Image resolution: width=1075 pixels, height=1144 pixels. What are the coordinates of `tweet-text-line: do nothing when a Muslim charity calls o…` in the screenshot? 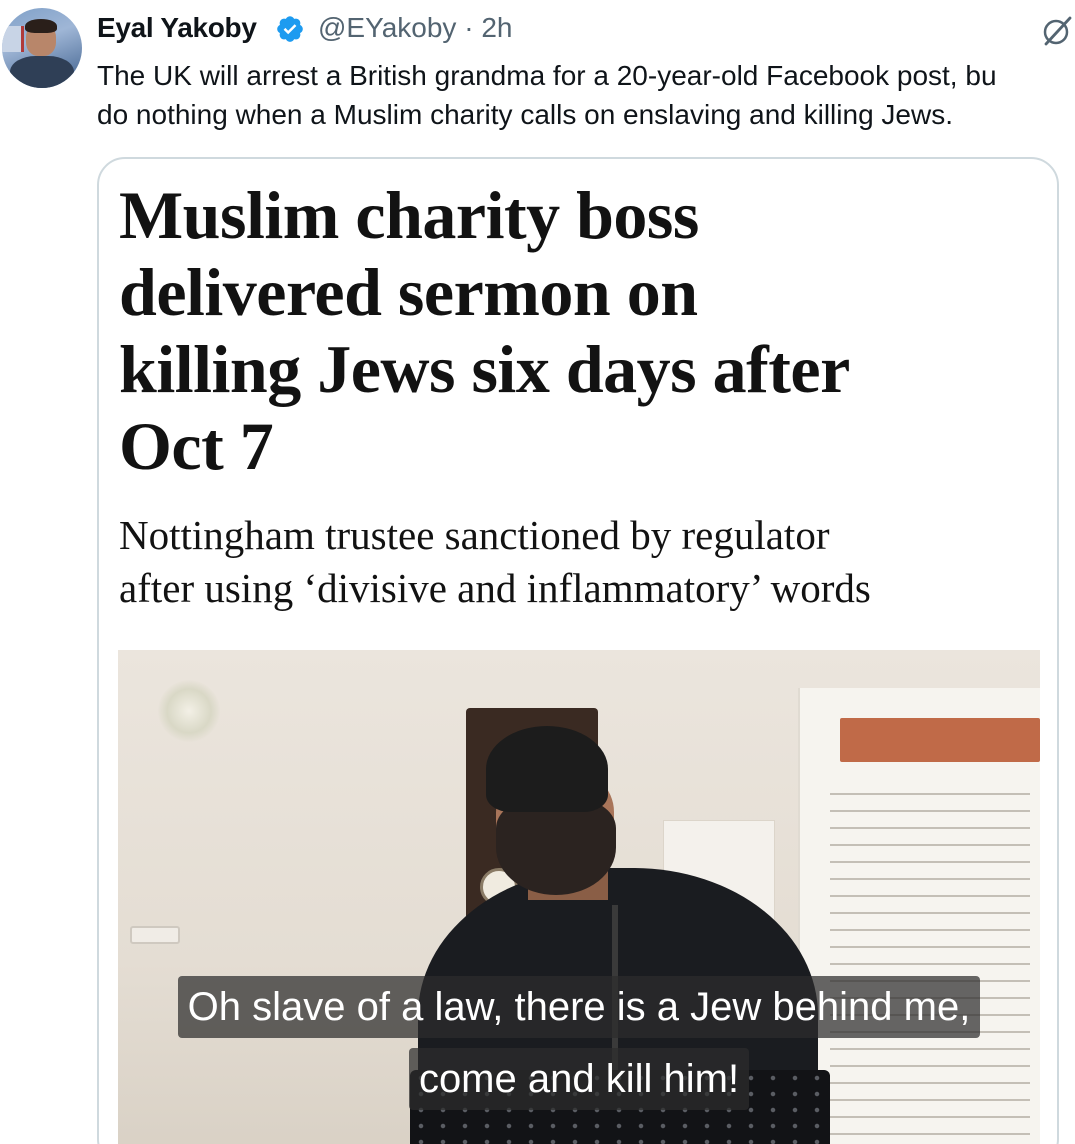 It's located at (525, 114).